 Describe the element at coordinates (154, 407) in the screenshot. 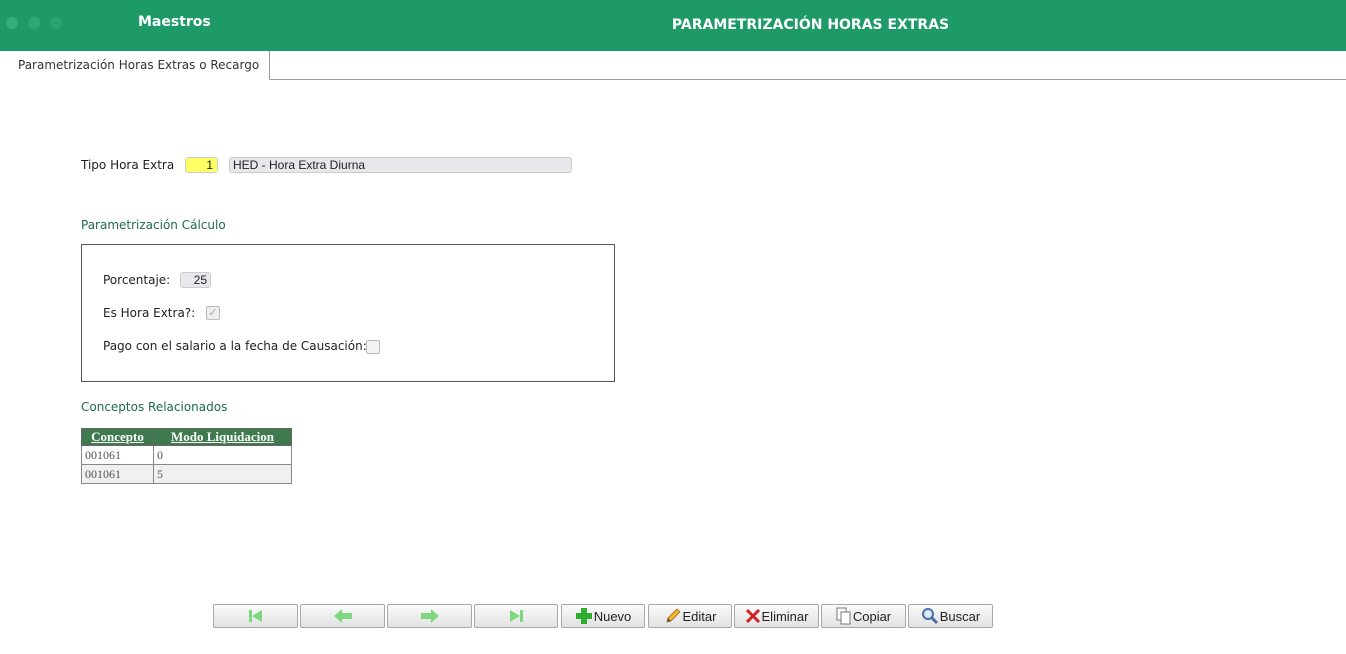

I see `conceptos-section-title: Conceptos Relacionados` at that location.